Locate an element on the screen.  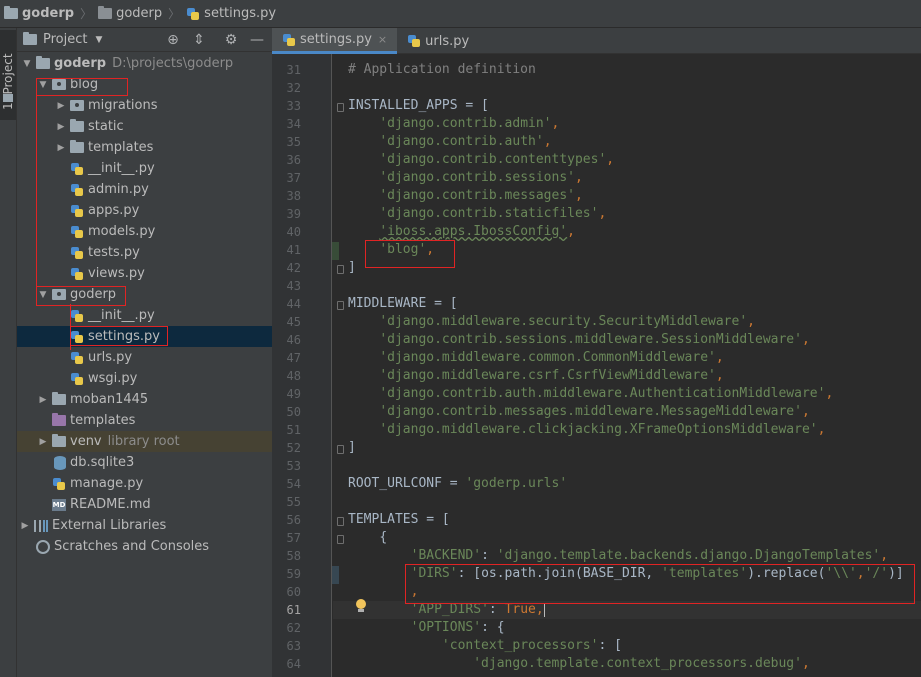
tree-item-models-py: models.py is located at coordinates (144, 231).